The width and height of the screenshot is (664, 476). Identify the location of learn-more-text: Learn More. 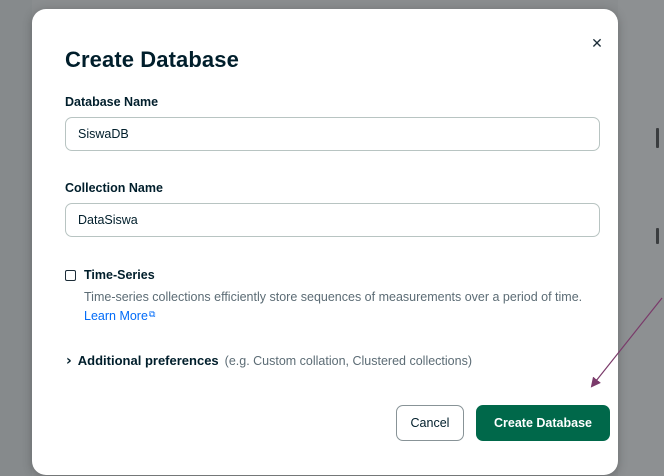
(116, 316).